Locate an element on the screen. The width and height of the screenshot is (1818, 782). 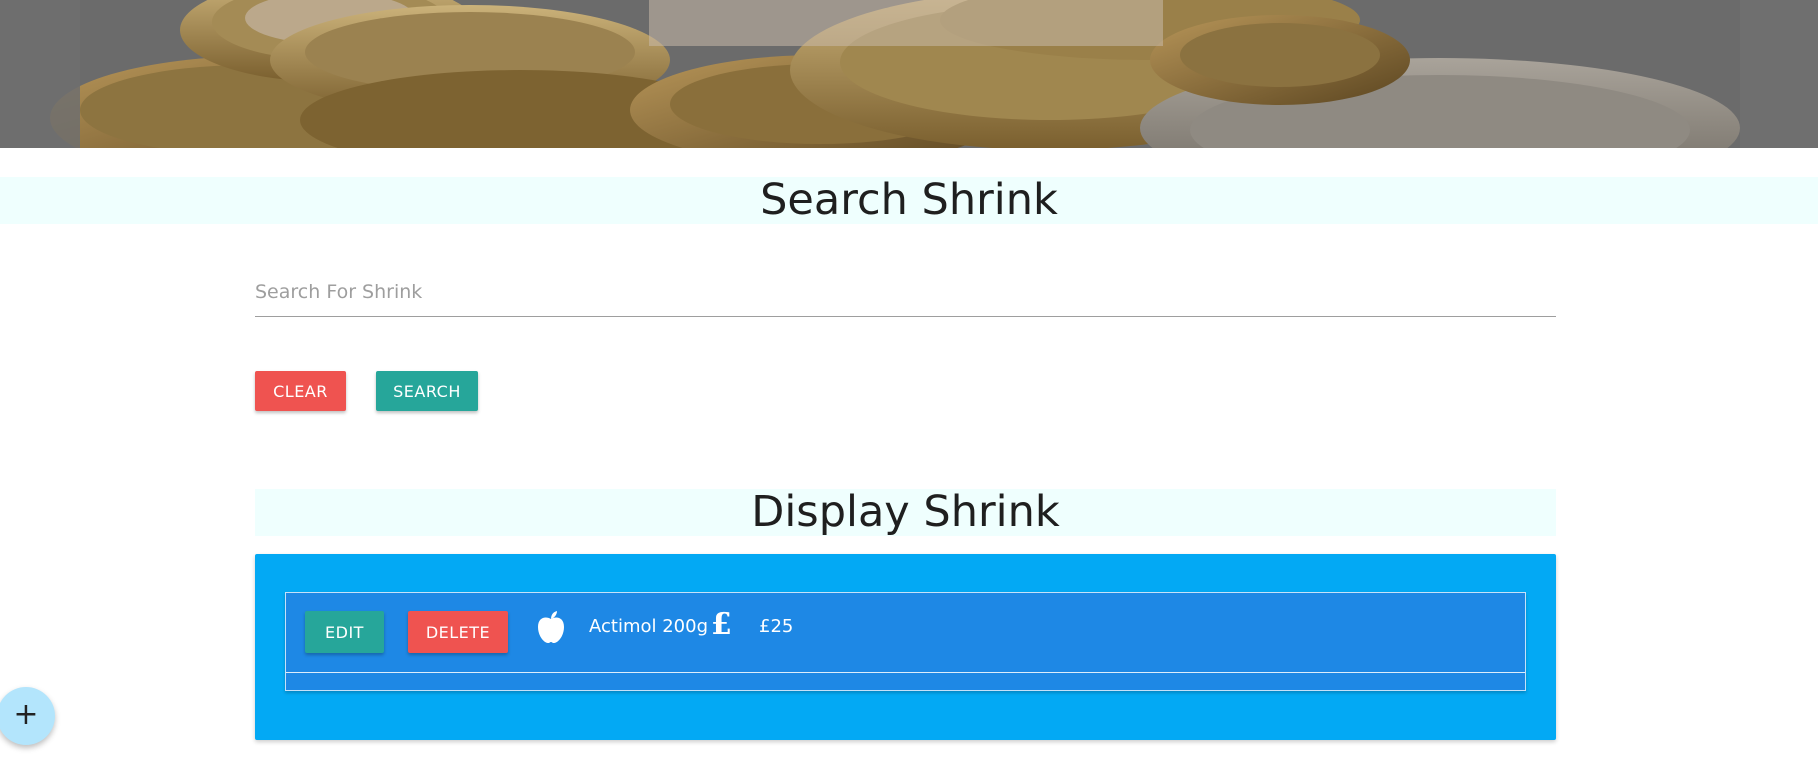
hero-overlay is located at coordinates (906, 23).